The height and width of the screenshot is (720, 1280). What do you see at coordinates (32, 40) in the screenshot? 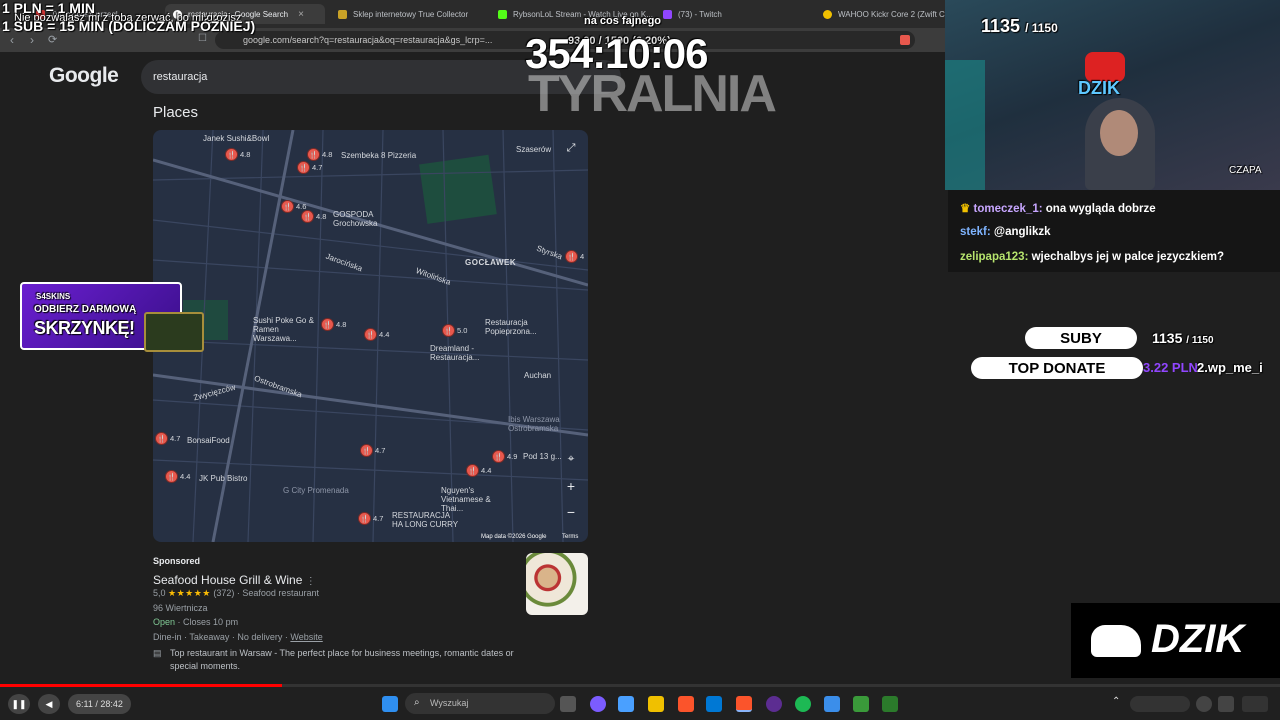
I see `forward-icon: ›` at bounding box center [32, 40].